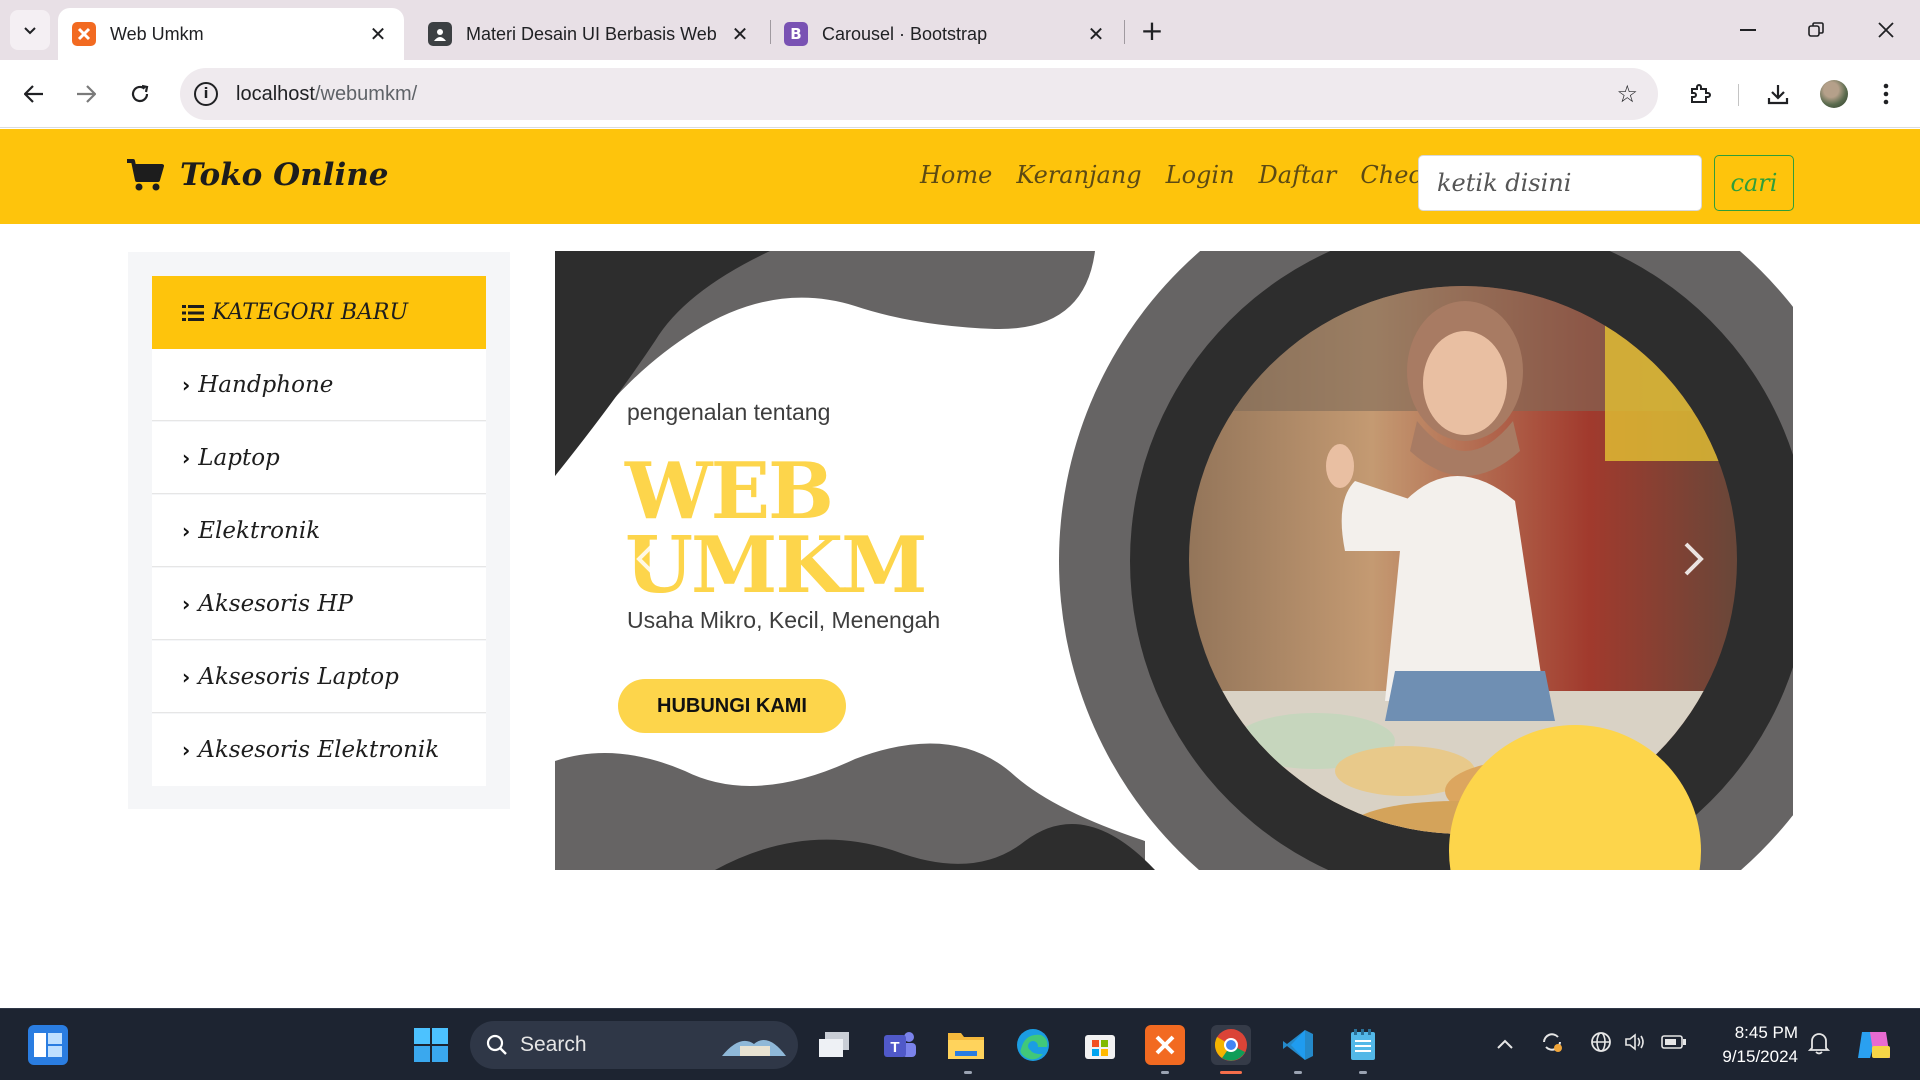 This screenshot has height=1080, width=1920. I want to click on reload-button, so click(140, 94).